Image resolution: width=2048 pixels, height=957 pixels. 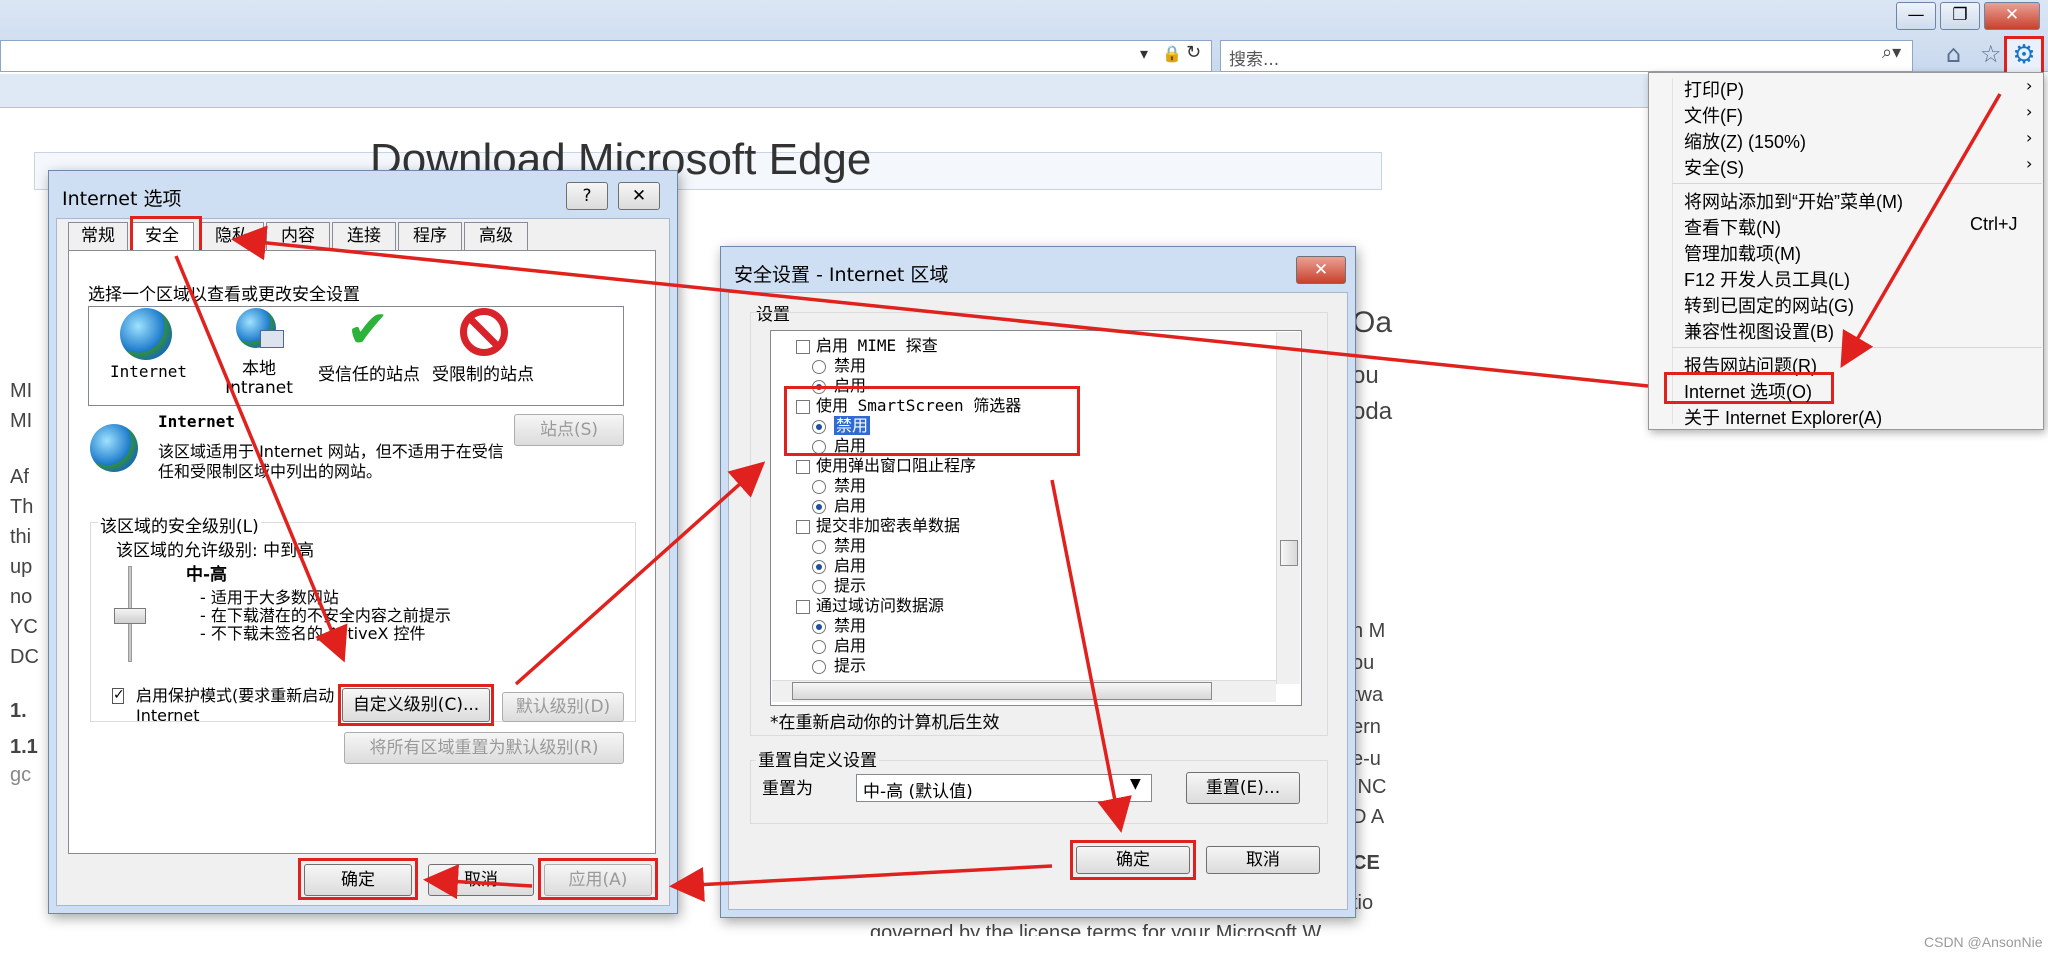 What do you see at coordinates (861, 883) in the screenshot?
I see `arrow-security-ok-to-apply` at bounding box center [861, 883].